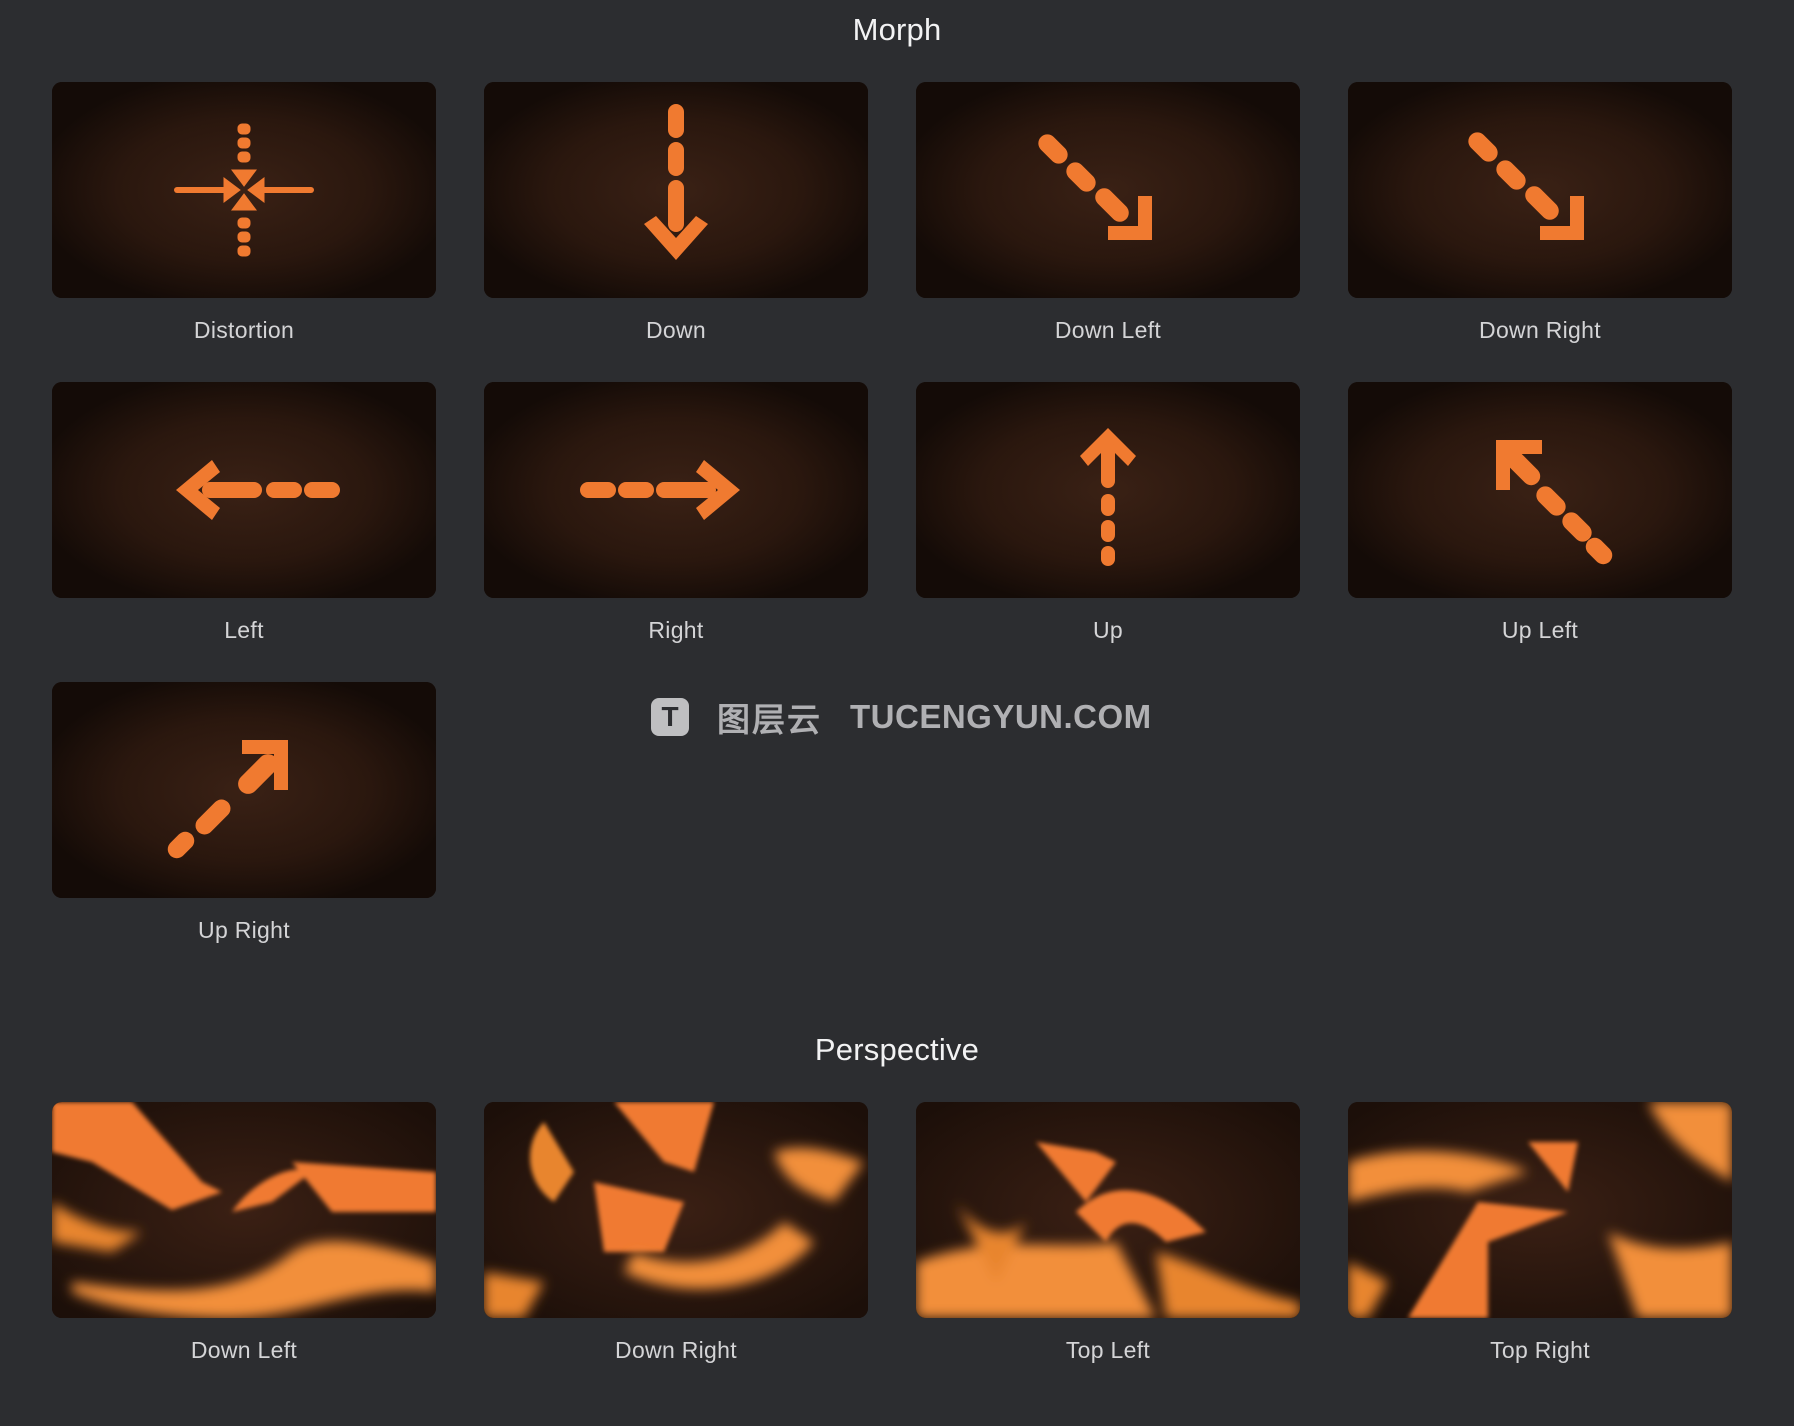  I want to click on morph-tile-distortion: Distortion, so click(244, 213).